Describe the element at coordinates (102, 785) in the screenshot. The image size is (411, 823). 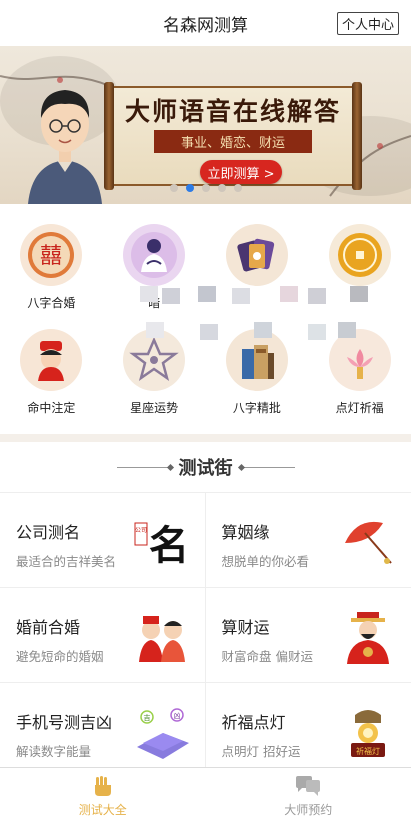
I see `hand-icon` at that location.